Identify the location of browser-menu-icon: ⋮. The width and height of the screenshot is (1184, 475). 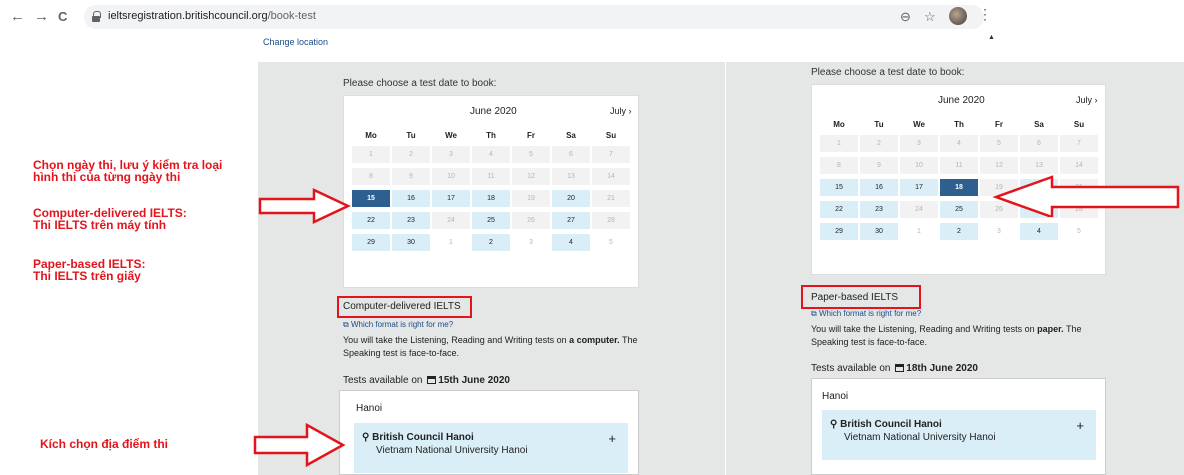
(985, 14).